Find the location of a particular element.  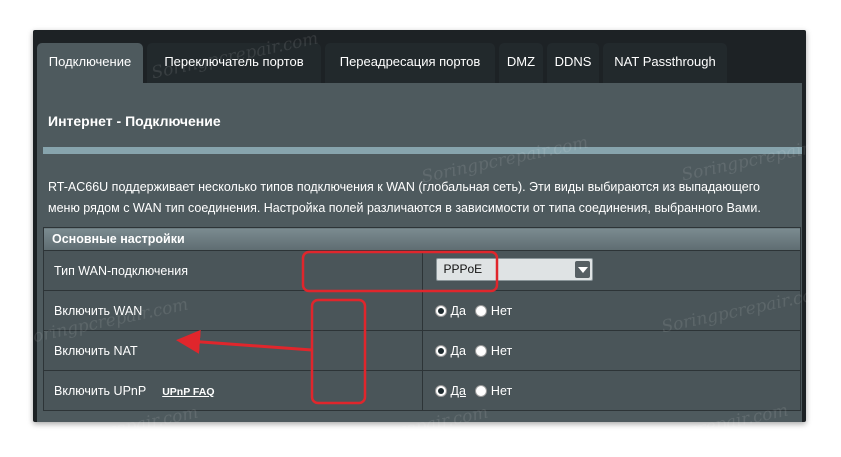

enable-nat-label: Включить NAT is located at coordinates (233, 350).